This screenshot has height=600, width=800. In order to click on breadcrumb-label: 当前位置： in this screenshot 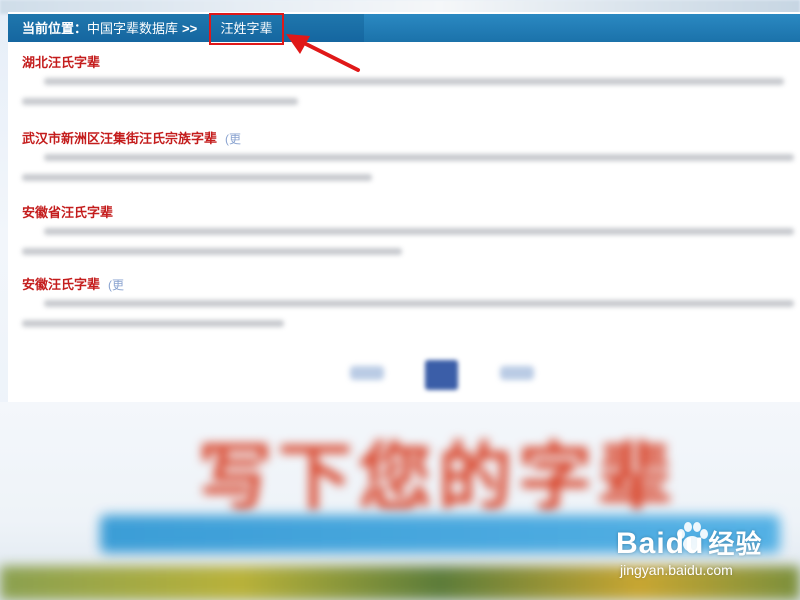, I will do `click(55, 28)`.